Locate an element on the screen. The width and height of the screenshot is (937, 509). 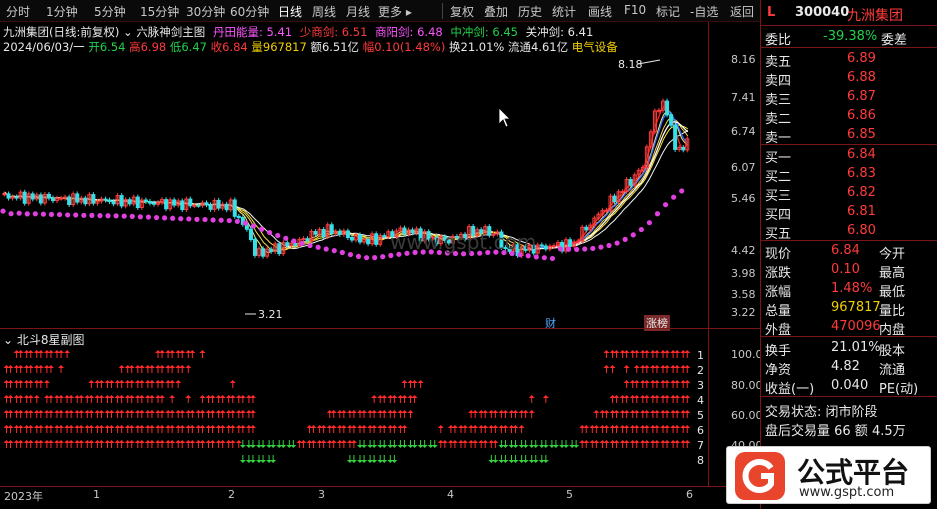
tab-1min: 1分钟 is located at coordinates (62, 11).